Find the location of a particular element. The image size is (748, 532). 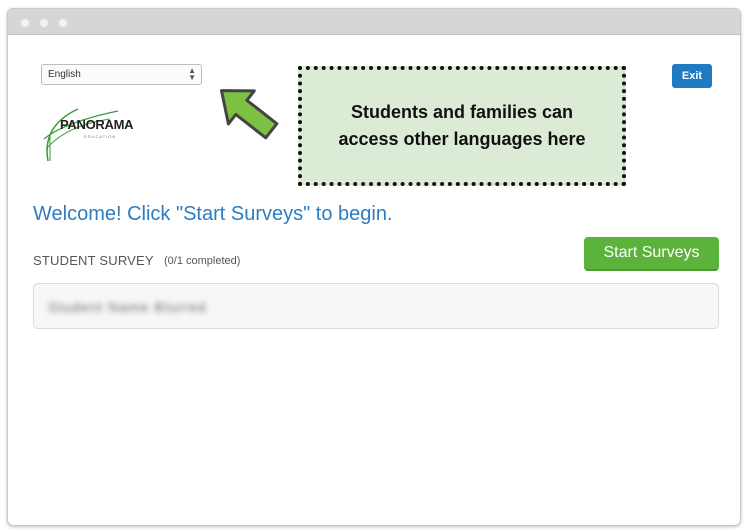

survey-title: STUDENT SURVEY is located at coordinates (93, 260).